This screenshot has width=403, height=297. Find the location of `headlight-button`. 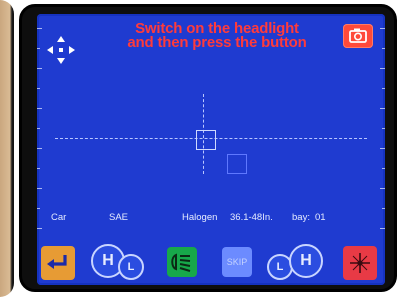

headlight-button is located at coordinates (182, 262).